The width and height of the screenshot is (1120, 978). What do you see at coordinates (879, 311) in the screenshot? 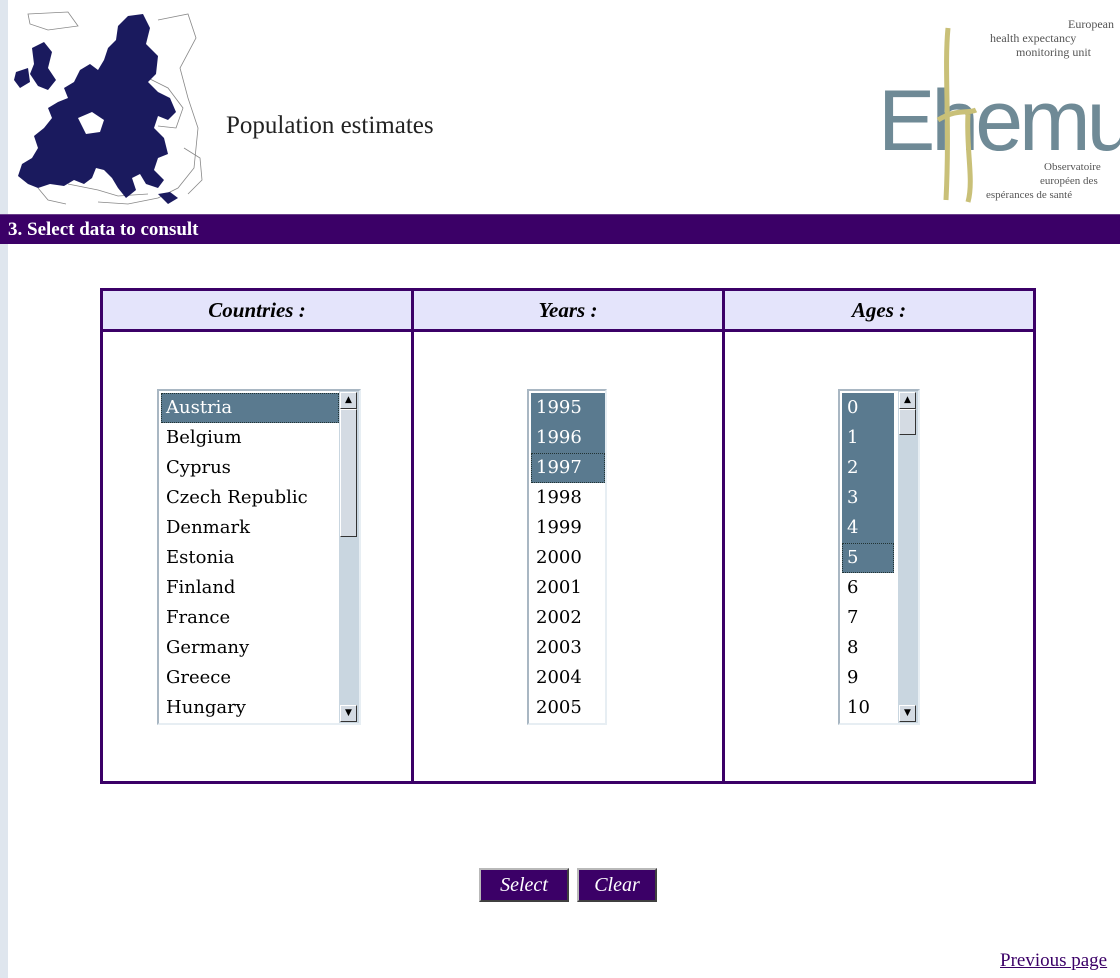
I see `ages-header: Ages :` at bounding box center [879, 311].